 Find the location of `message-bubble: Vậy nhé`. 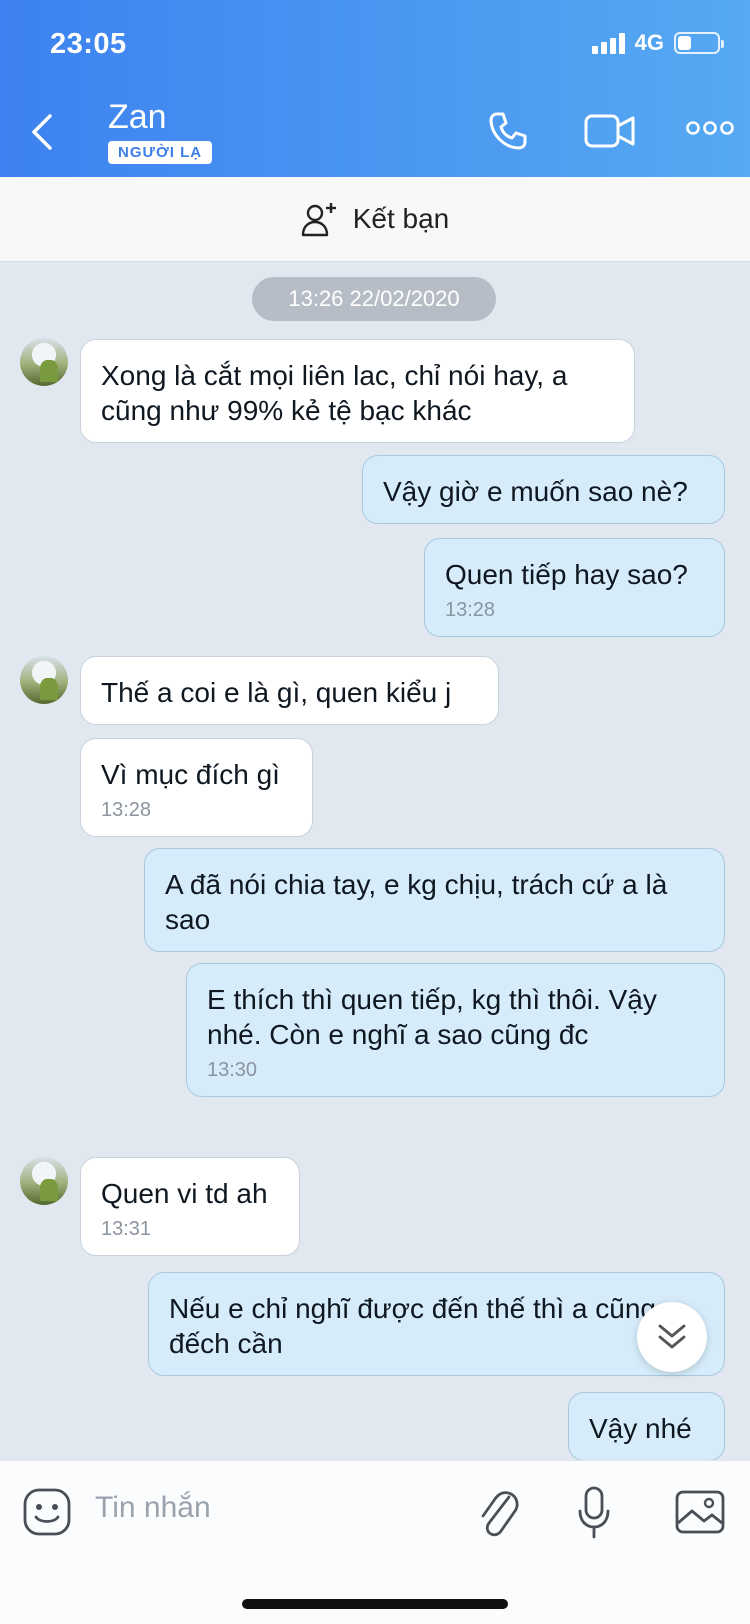

message-bubble: Vậy nhé is located at coordinates (646, 1426).